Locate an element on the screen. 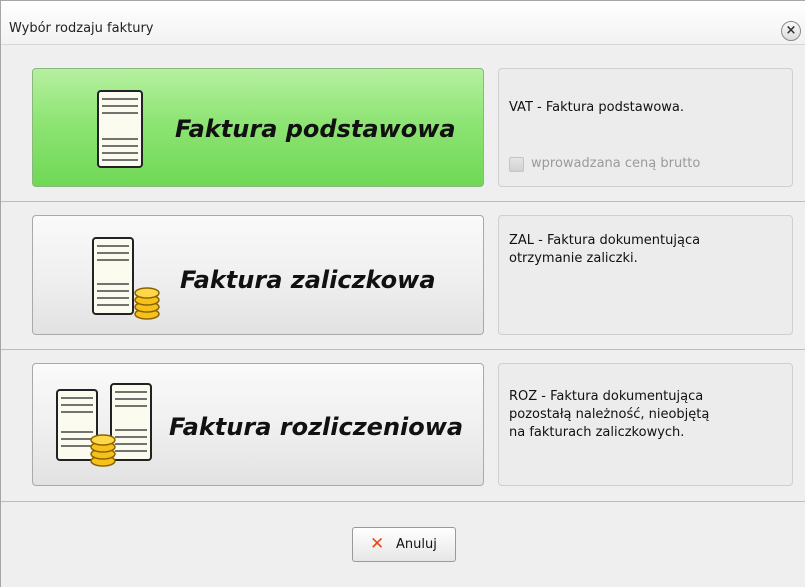 Image resolution: width=805 pixels, height=587 pixels. option-label-basic-invoice: Faktura podstawowa is located at coordinates (315, 129).